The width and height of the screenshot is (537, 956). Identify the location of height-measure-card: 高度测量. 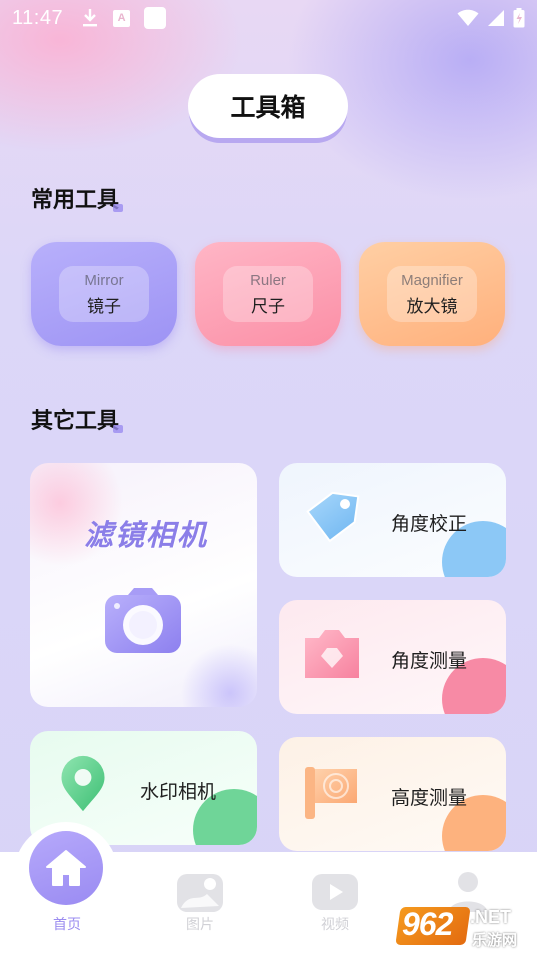
(392, 794).